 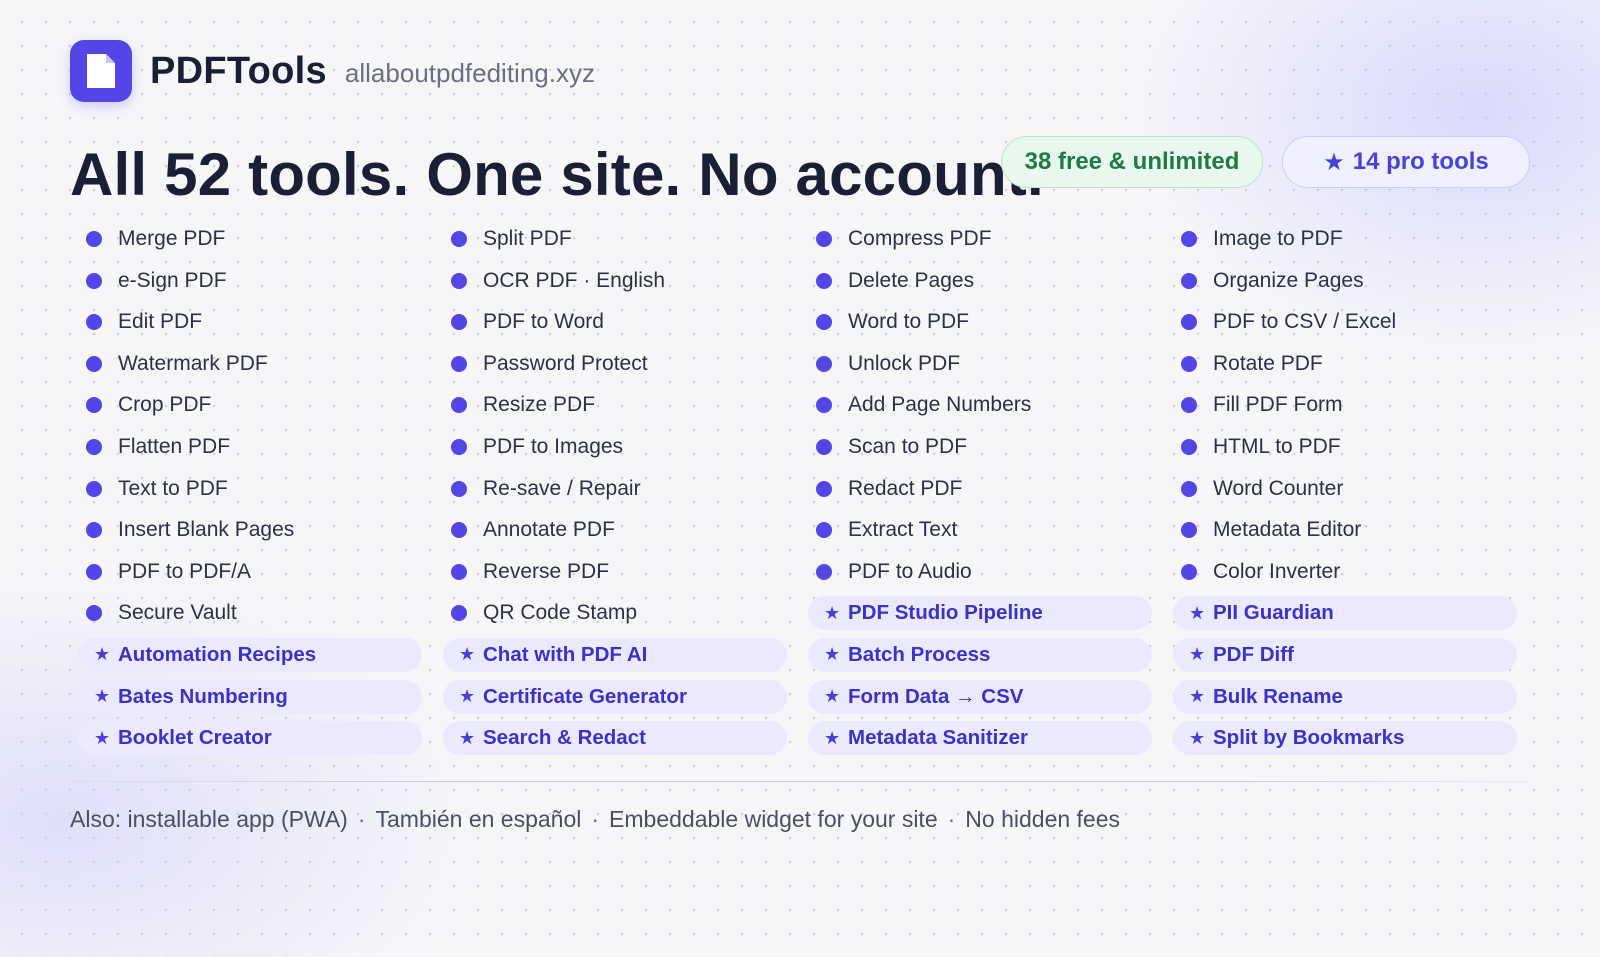 I want to click on tool-label: Add Page Numbers, so click(x=940, y=405).